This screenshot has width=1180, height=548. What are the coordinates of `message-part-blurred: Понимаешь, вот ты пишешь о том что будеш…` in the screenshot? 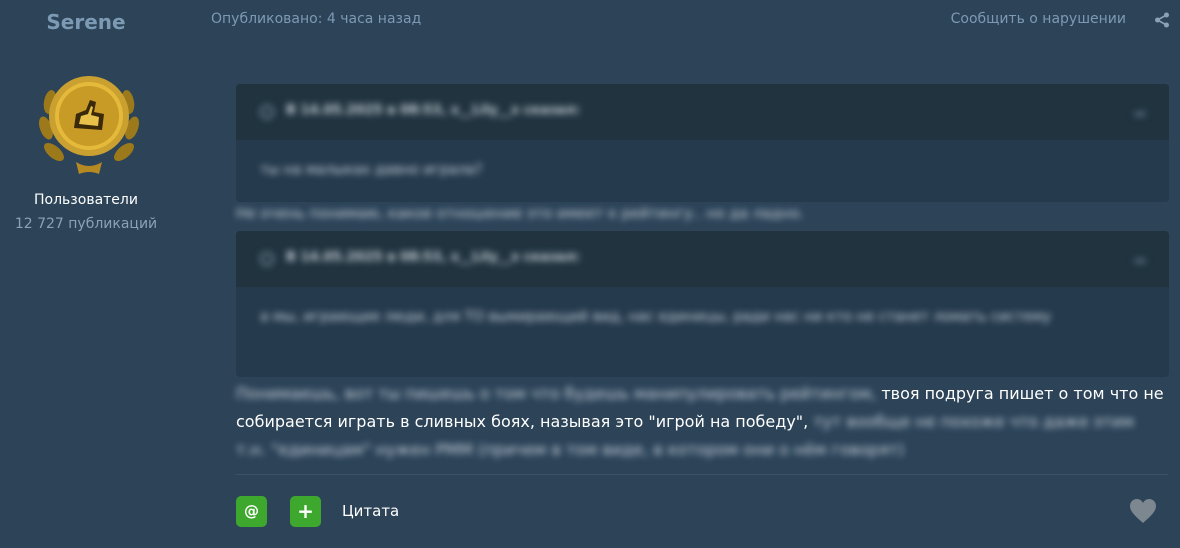 It's located at (556, 393).